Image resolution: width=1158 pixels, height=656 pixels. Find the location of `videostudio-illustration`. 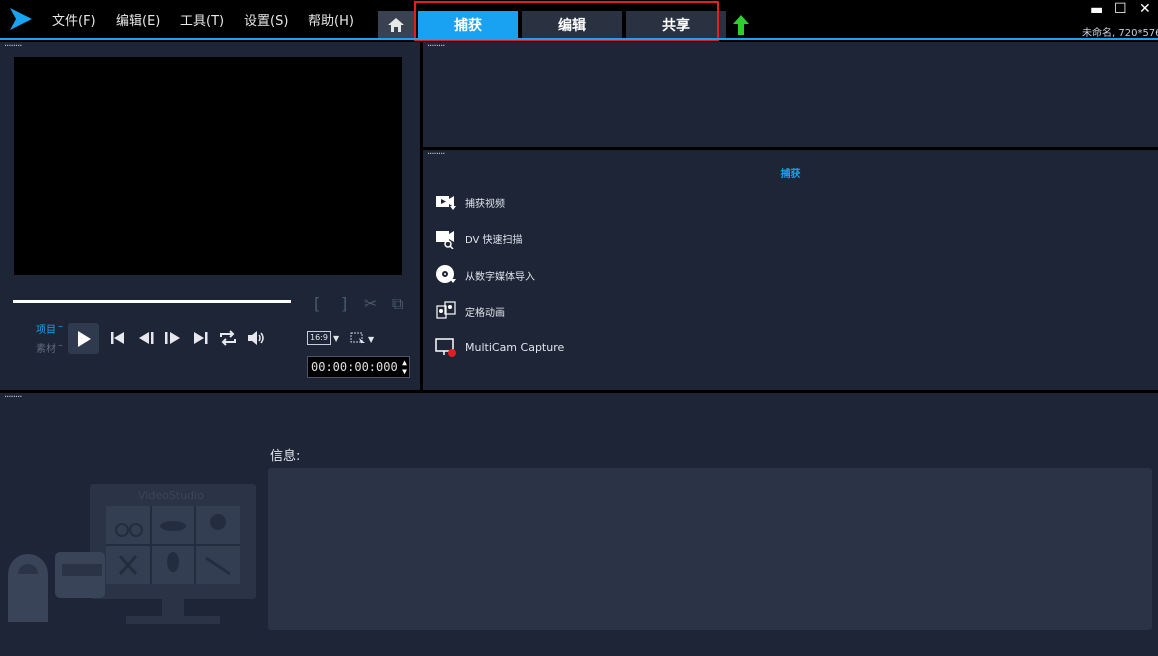

videostudio-illustration is located at coordinates (132, 554).